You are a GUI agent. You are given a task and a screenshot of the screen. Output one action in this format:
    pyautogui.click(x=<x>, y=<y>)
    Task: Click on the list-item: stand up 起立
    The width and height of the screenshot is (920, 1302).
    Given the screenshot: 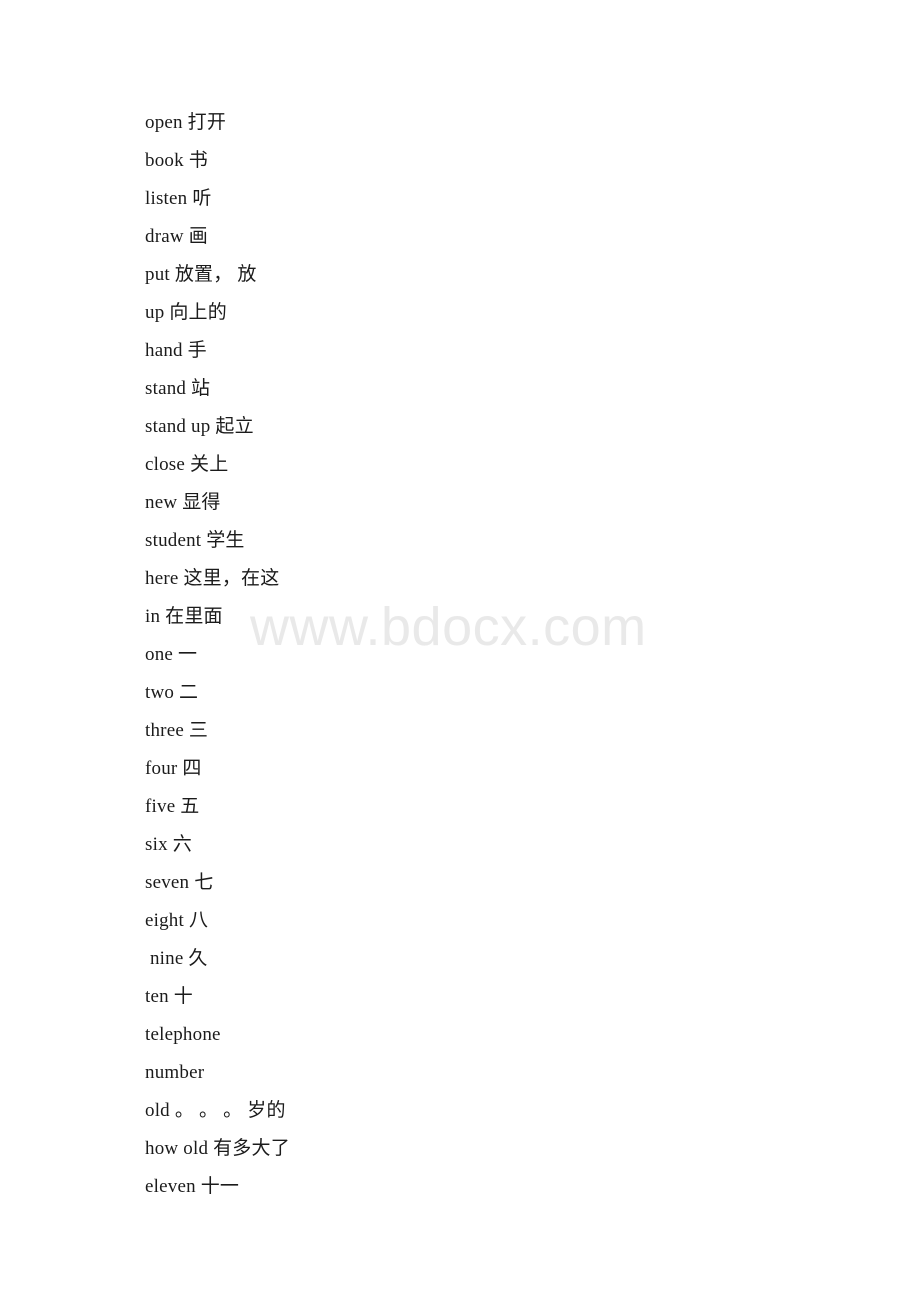 What is the action you would take?
    pyautogui.click(x=199, y=426)
    